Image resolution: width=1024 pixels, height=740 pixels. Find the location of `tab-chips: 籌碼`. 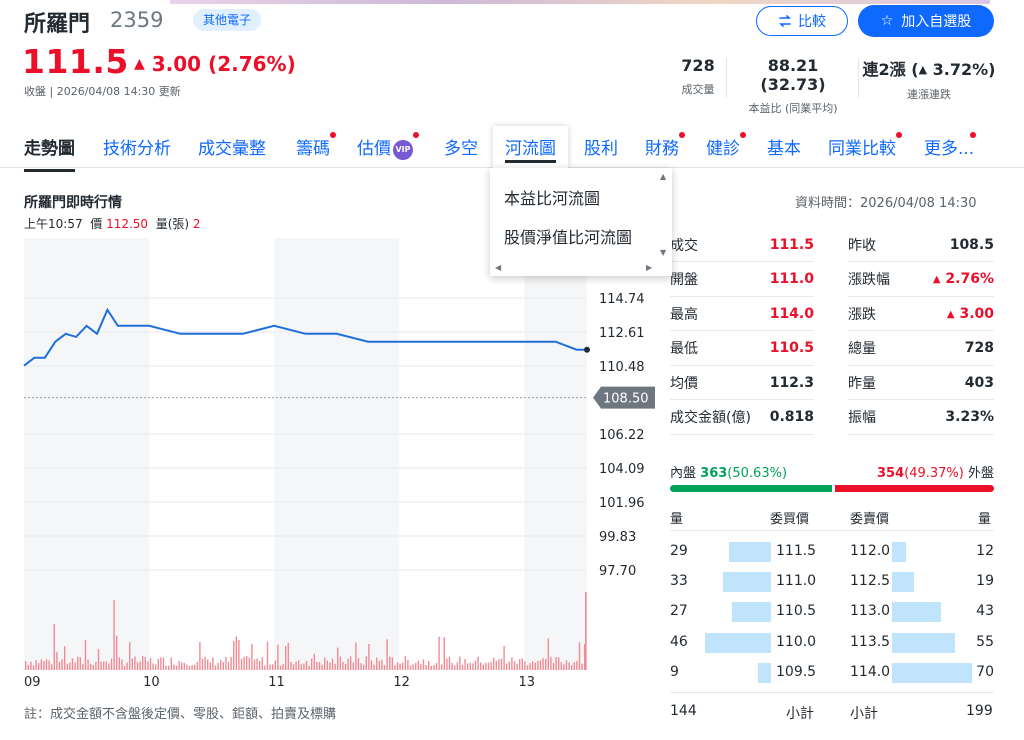

tab-chips: 籌碼 is located at coordinates (316, 145).